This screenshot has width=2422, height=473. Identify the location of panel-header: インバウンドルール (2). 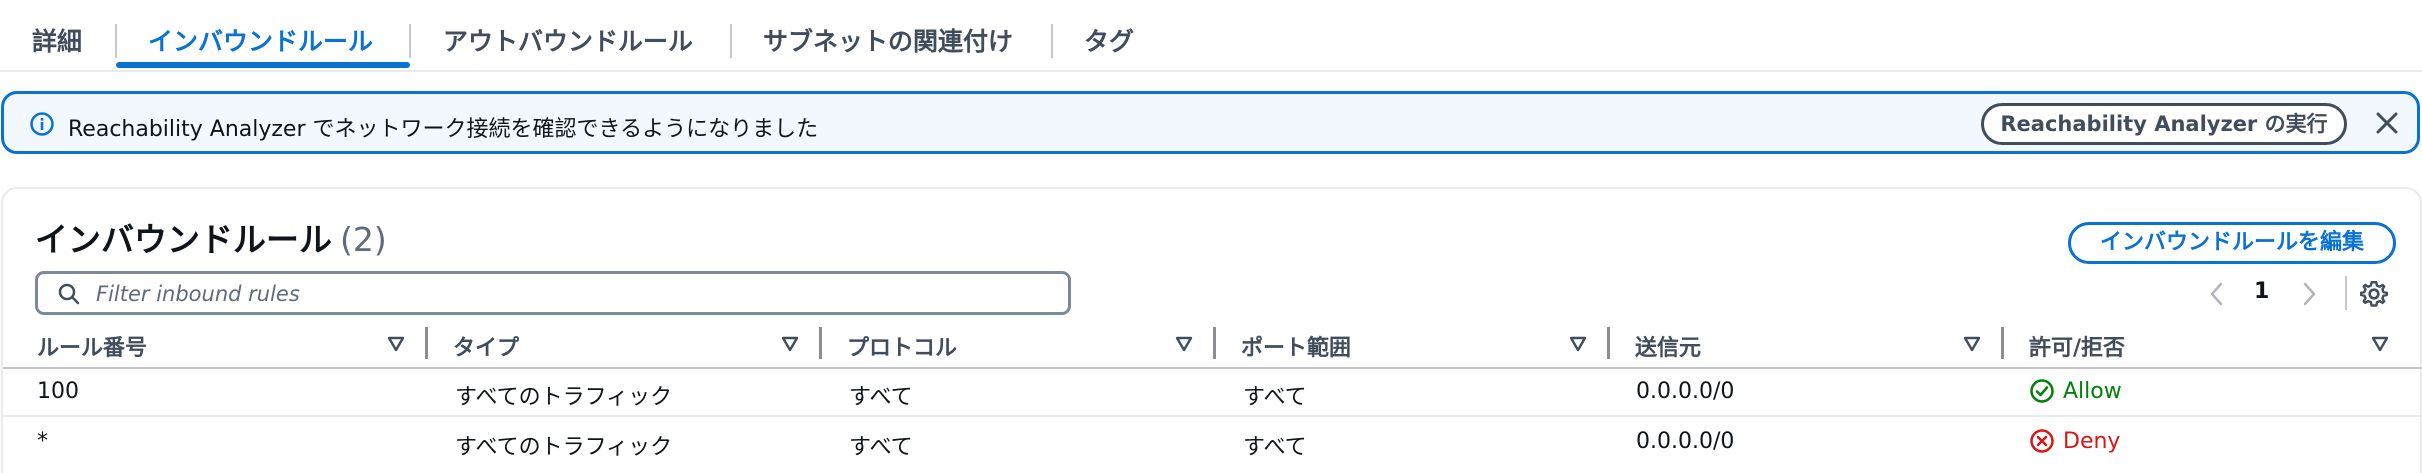
(211, 237).